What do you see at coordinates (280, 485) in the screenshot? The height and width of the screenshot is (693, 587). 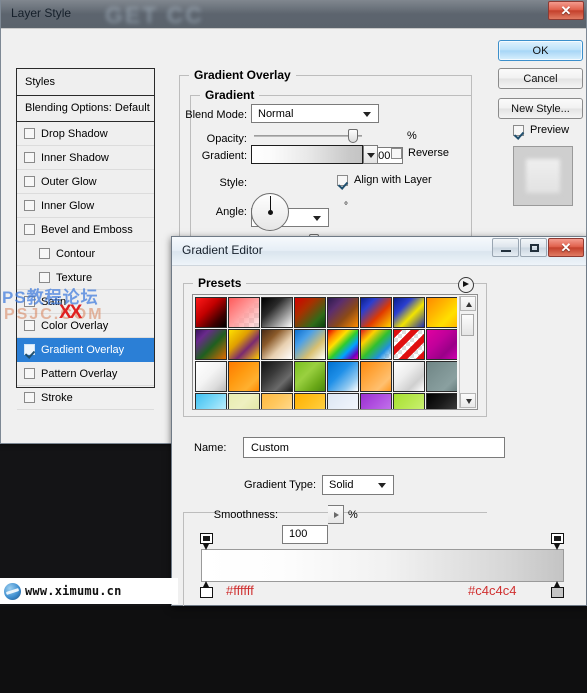 I see `gradient-type-label: Gradient Type:` at bounding box center [280, 485].